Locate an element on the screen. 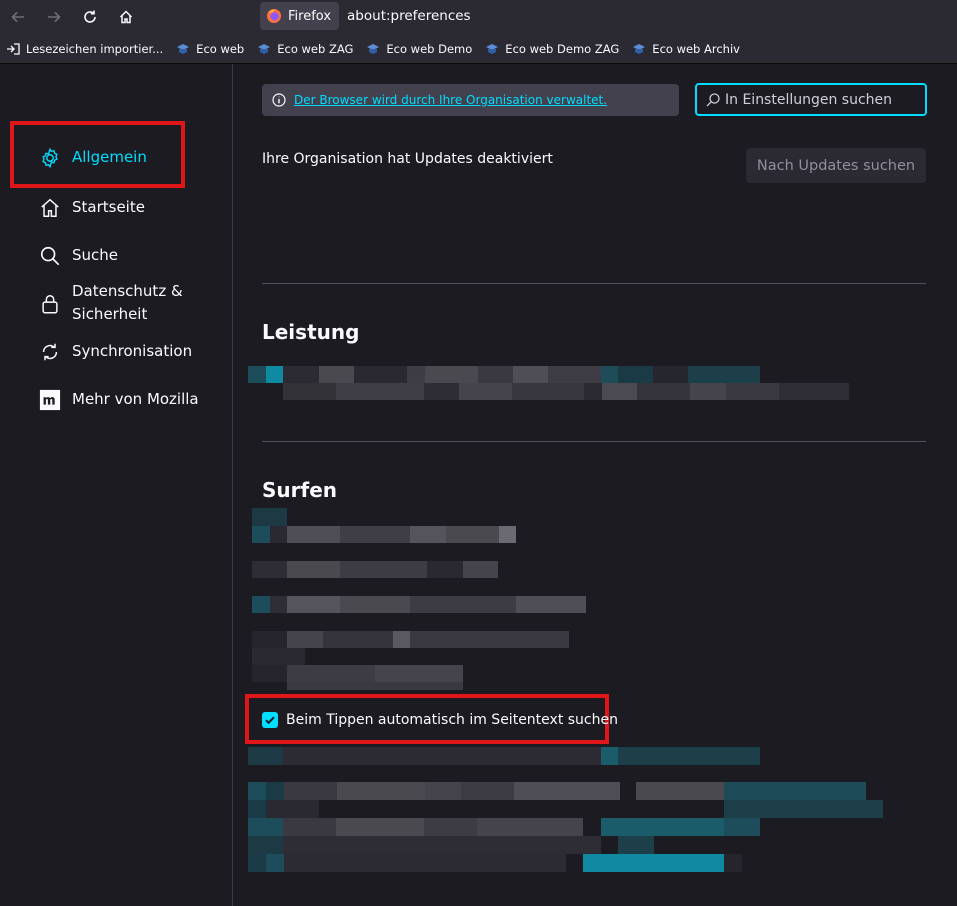 The width and height of the screenshot is (957, 906). settings-search-input is located at coordinates (820, 99).